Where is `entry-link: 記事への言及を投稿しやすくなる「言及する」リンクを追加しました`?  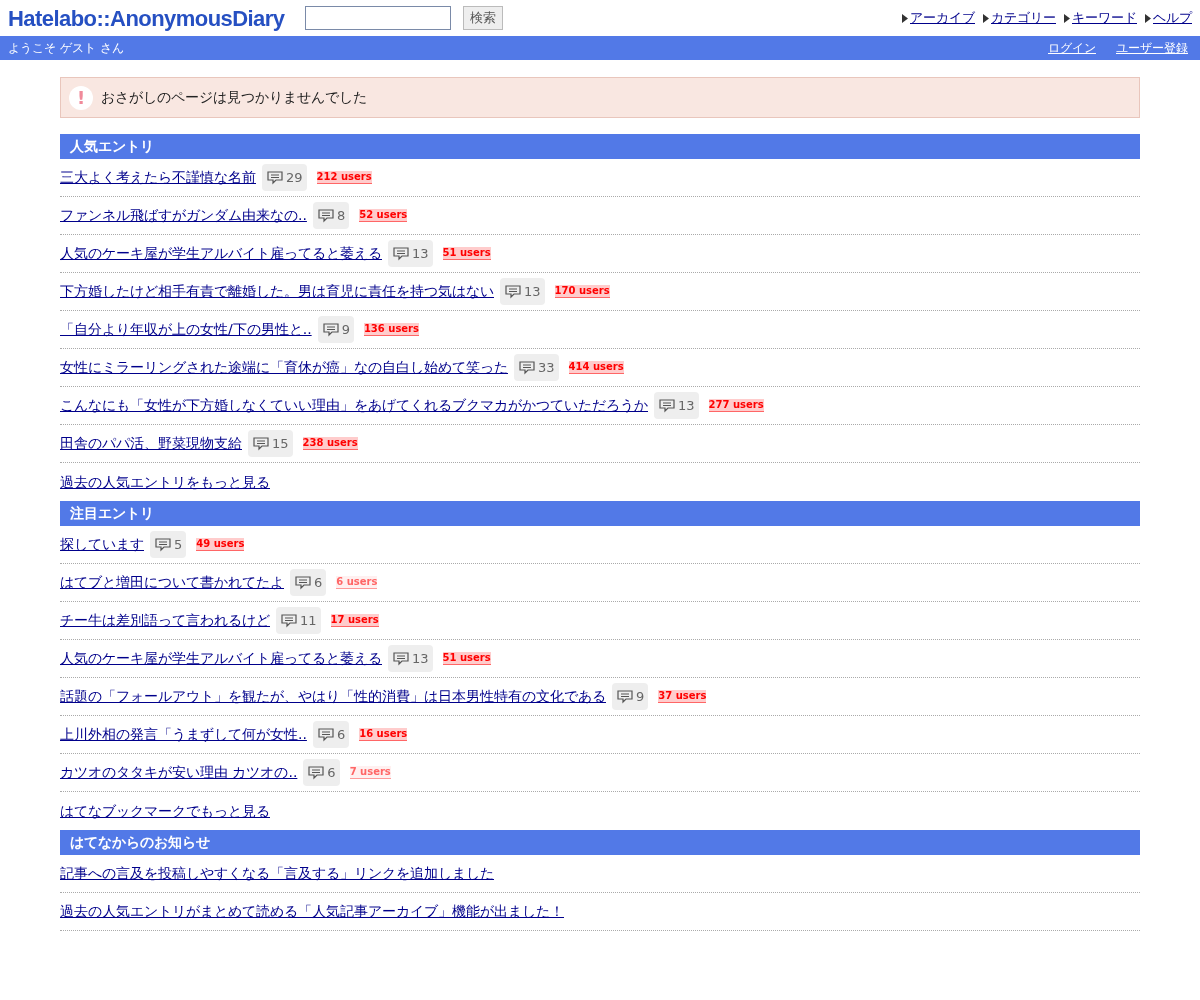
entry-link: 記事への言及を投稿しやすくなる「言及する」リンクを追加しました is located at coordinates (277, 873).